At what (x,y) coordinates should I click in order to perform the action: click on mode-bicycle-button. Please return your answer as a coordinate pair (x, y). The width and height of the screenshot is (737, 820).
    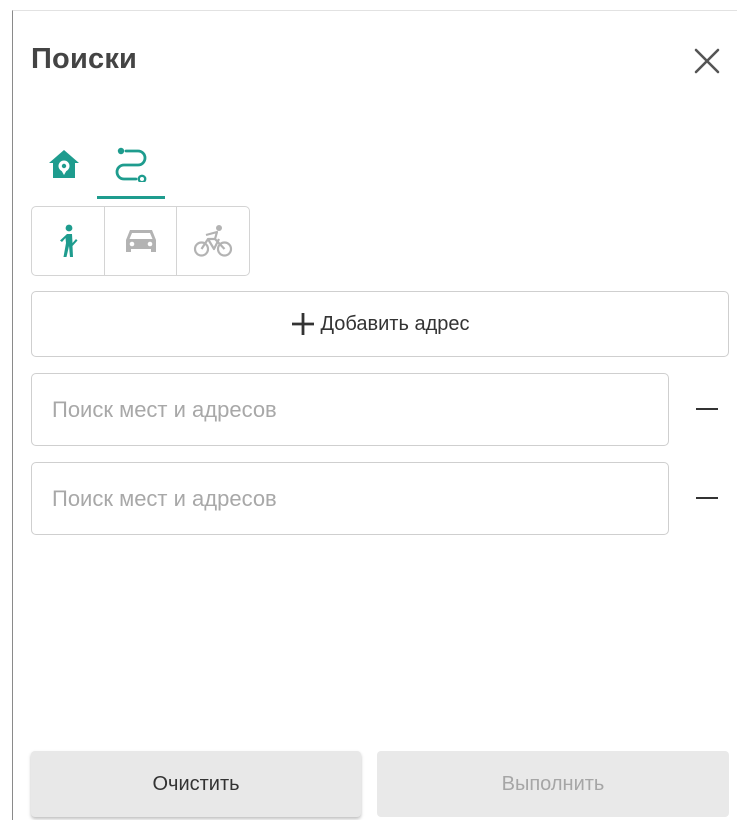
    Looking at the image, I should click on (213, 241).